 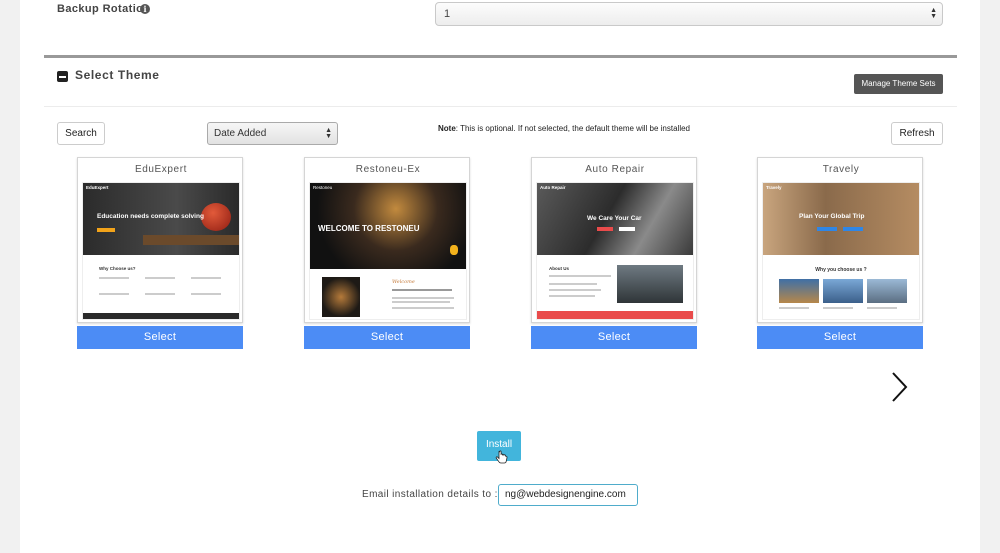 What do you see at coordinates (341, 297) in the screenshot?
I see `thumb-food-image` at bounding box center [341, 297].